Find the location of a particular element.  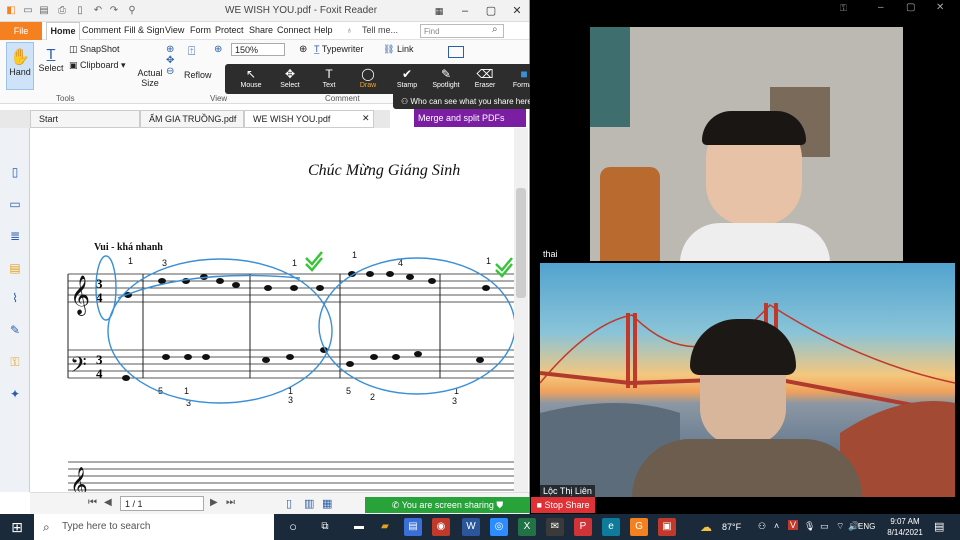

draw-tool-eraser: ⌫ Eraser is located at coordinates (485, 80).